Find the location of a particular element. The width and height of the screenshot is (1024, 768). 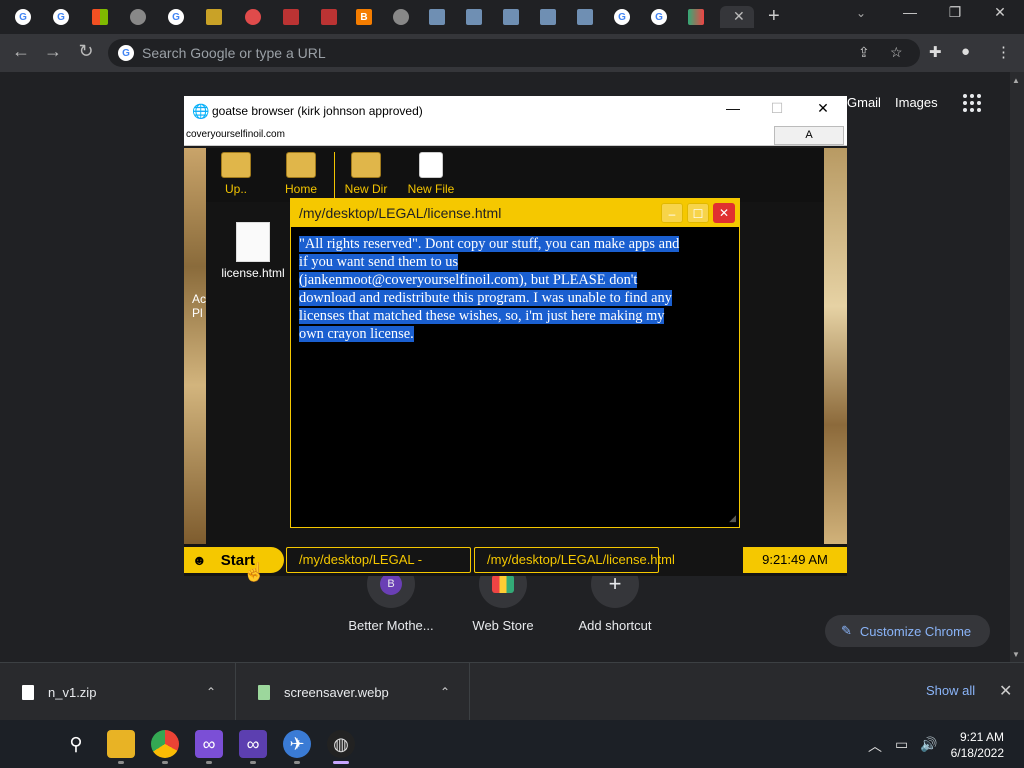

tab-microsoft is located at coordinates (100, 17).